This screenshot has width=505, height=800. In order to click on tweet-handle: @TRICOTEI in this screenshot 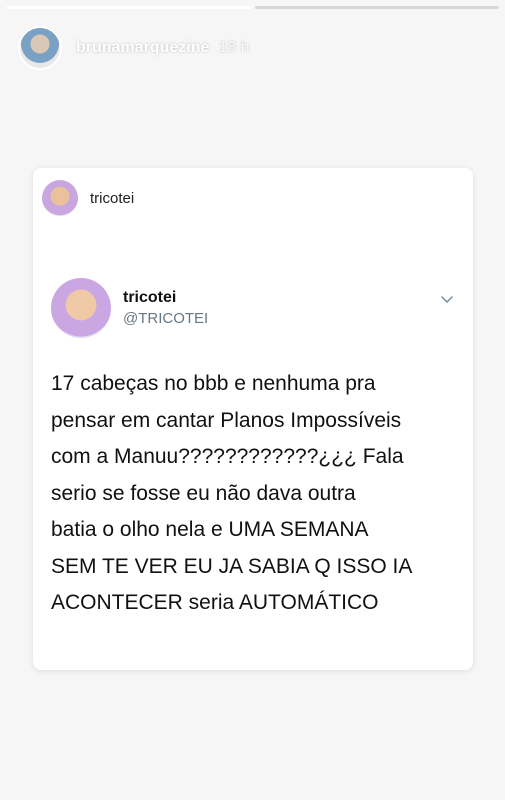, I will do `click(165, 318)`.